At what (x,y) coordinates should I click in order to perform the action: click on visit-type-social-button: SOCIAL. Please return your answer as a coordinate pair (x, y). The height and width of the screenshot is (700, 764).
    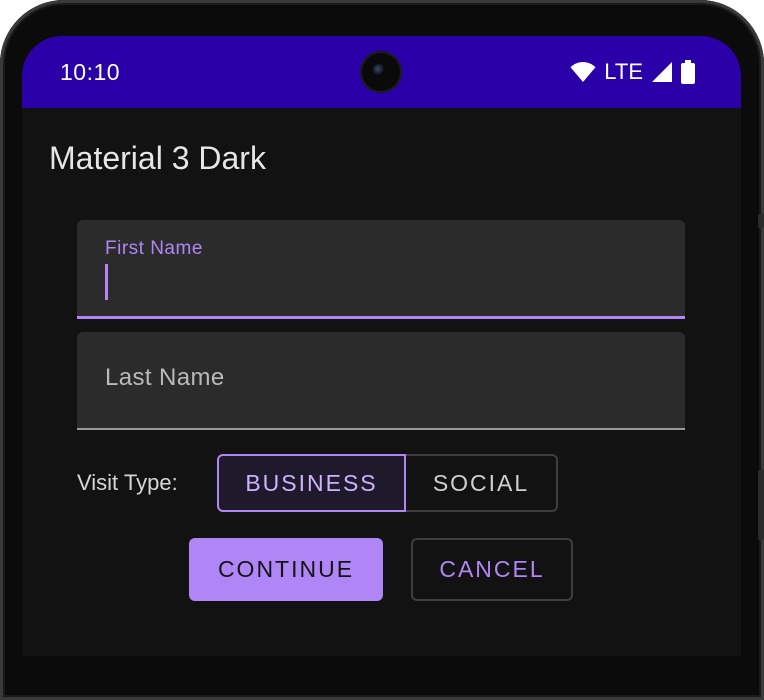
    Looking at the image, I should click on (482, 483).